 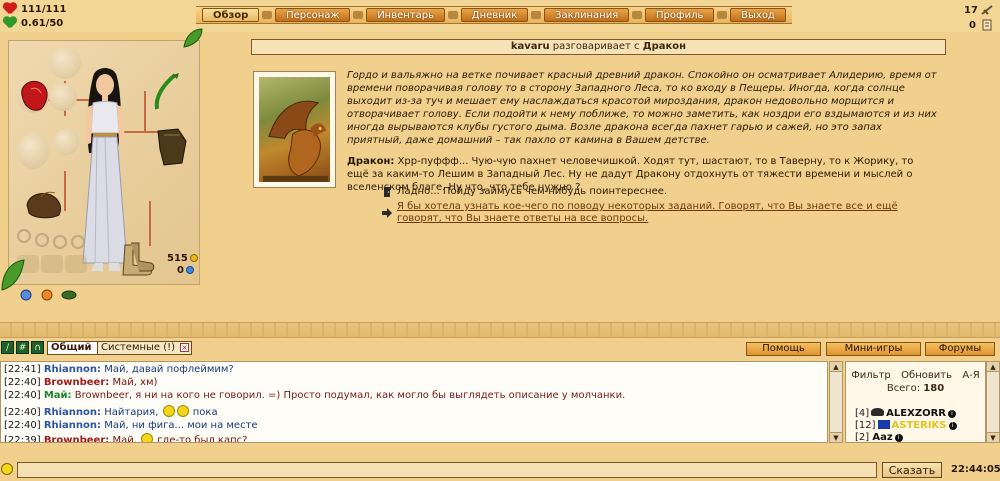 What do you see at coordinates (7, 347) in the screenshot?
I see `pencil-icon: /` at bounding box center [7, 347].